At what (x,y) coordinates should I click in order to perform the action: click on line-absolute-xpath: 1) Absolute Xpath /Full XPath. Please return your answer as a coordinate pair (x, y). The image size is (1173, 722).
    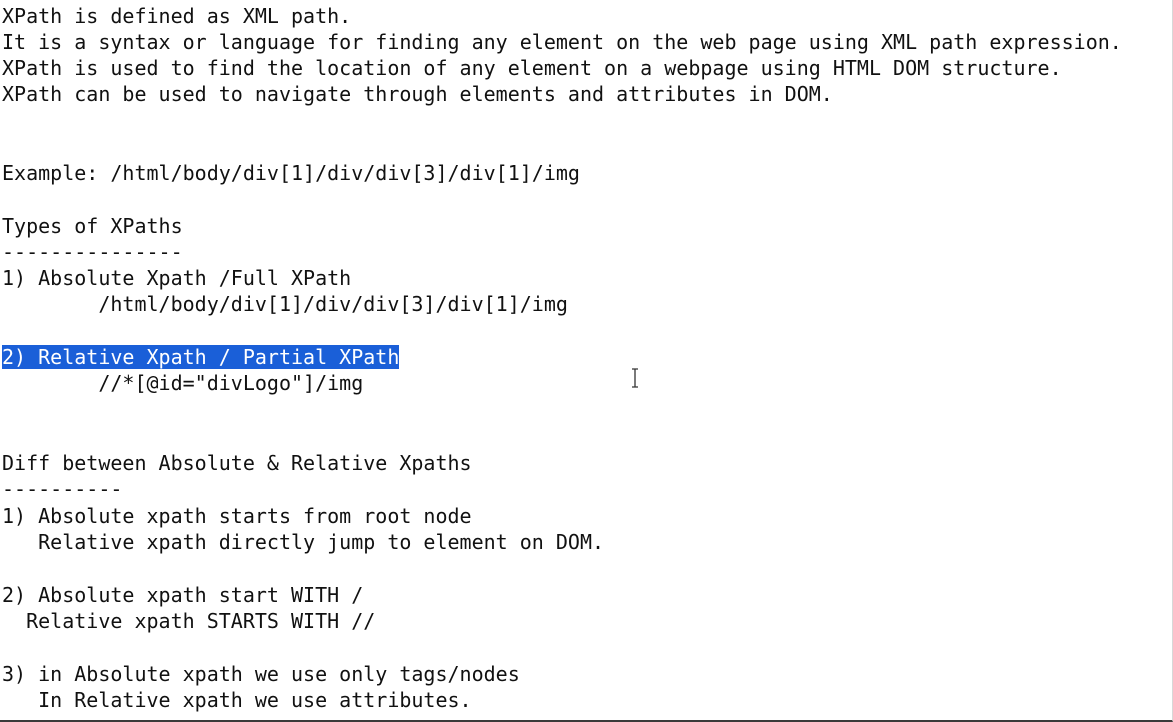
    Looking at the image, I should click on (177, 278).